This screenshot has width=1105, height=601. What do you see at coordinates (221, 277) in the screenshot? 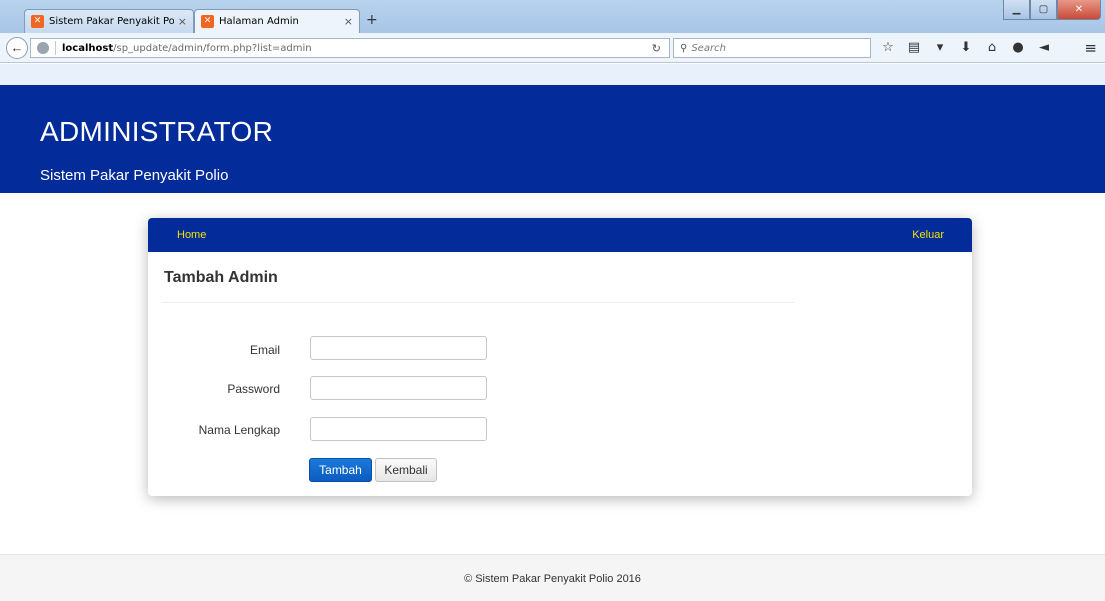
I see `form-title: Tambah Admin` at bounding box center [221, 277].